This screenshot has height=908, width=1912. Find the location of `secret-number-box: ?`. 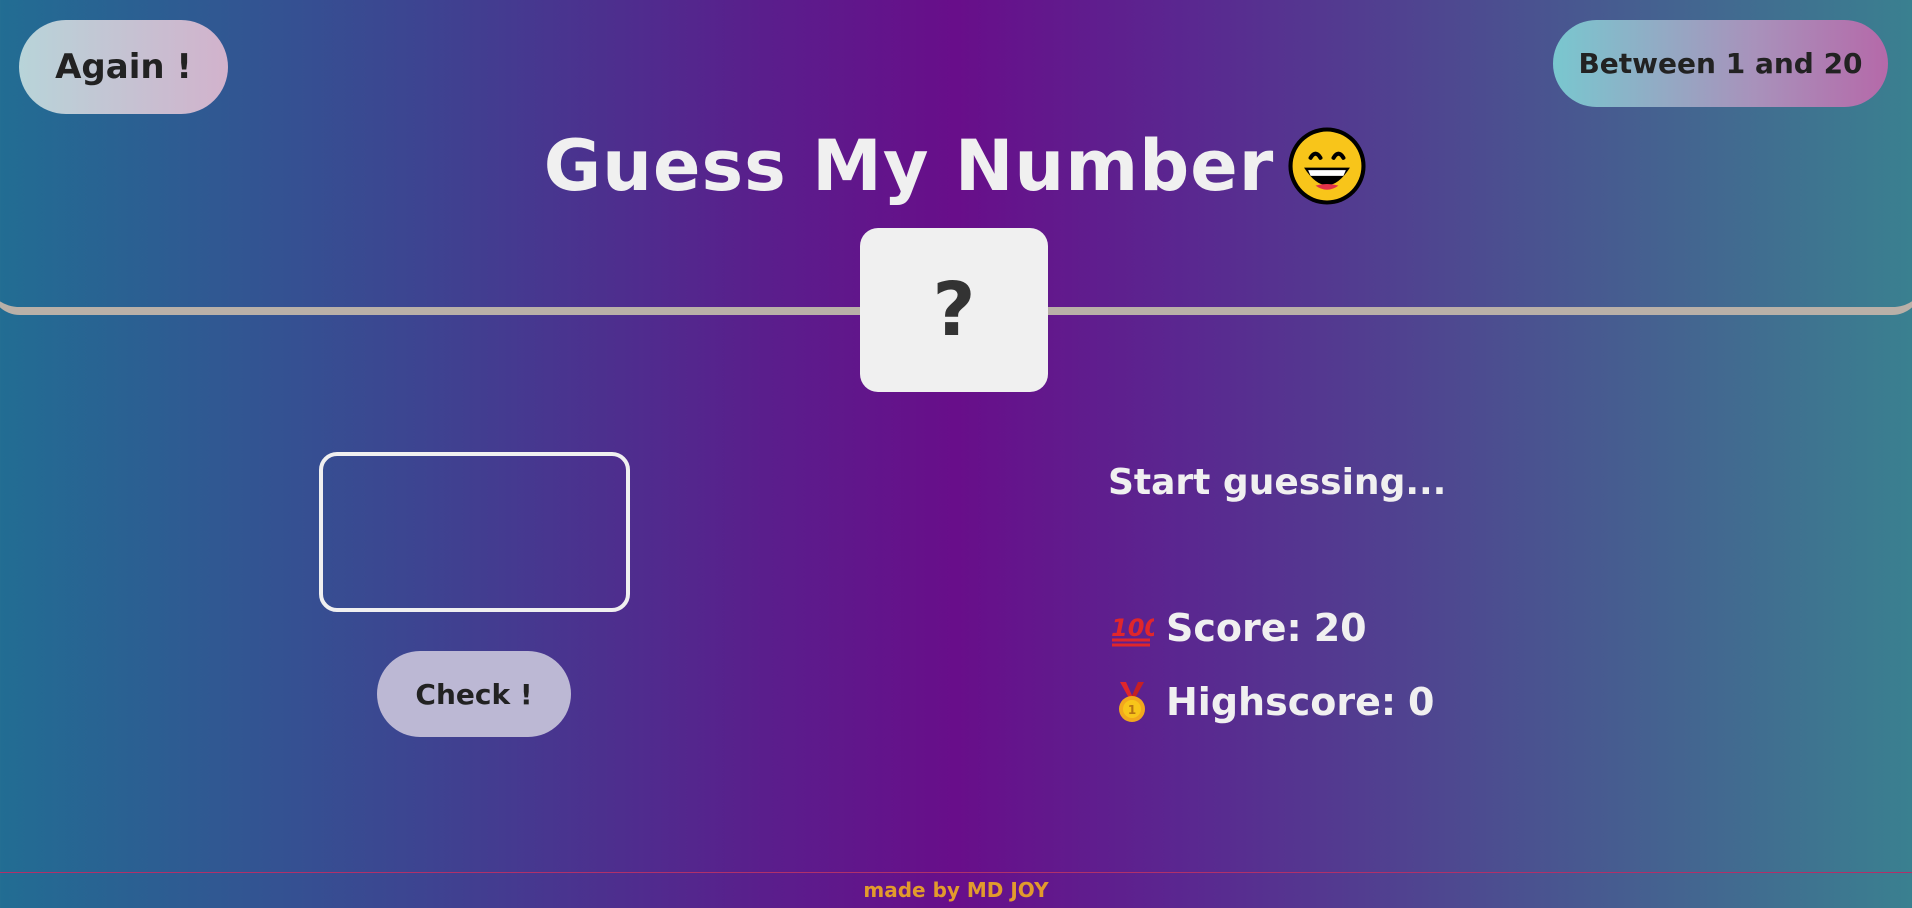

secret-number-box: ? is located at coordinates (954, 310).